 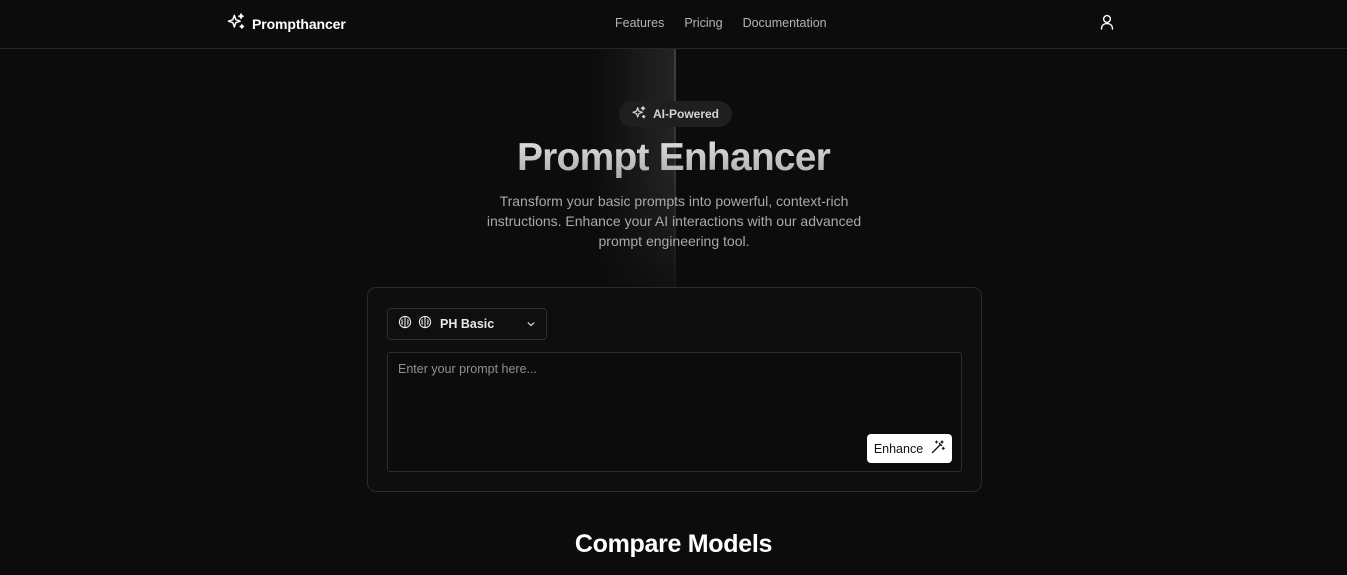 What do you see at coordinates (531, 324) in the screenshot?
I see `chevron-down-icon` at bounding box center [531, 324].